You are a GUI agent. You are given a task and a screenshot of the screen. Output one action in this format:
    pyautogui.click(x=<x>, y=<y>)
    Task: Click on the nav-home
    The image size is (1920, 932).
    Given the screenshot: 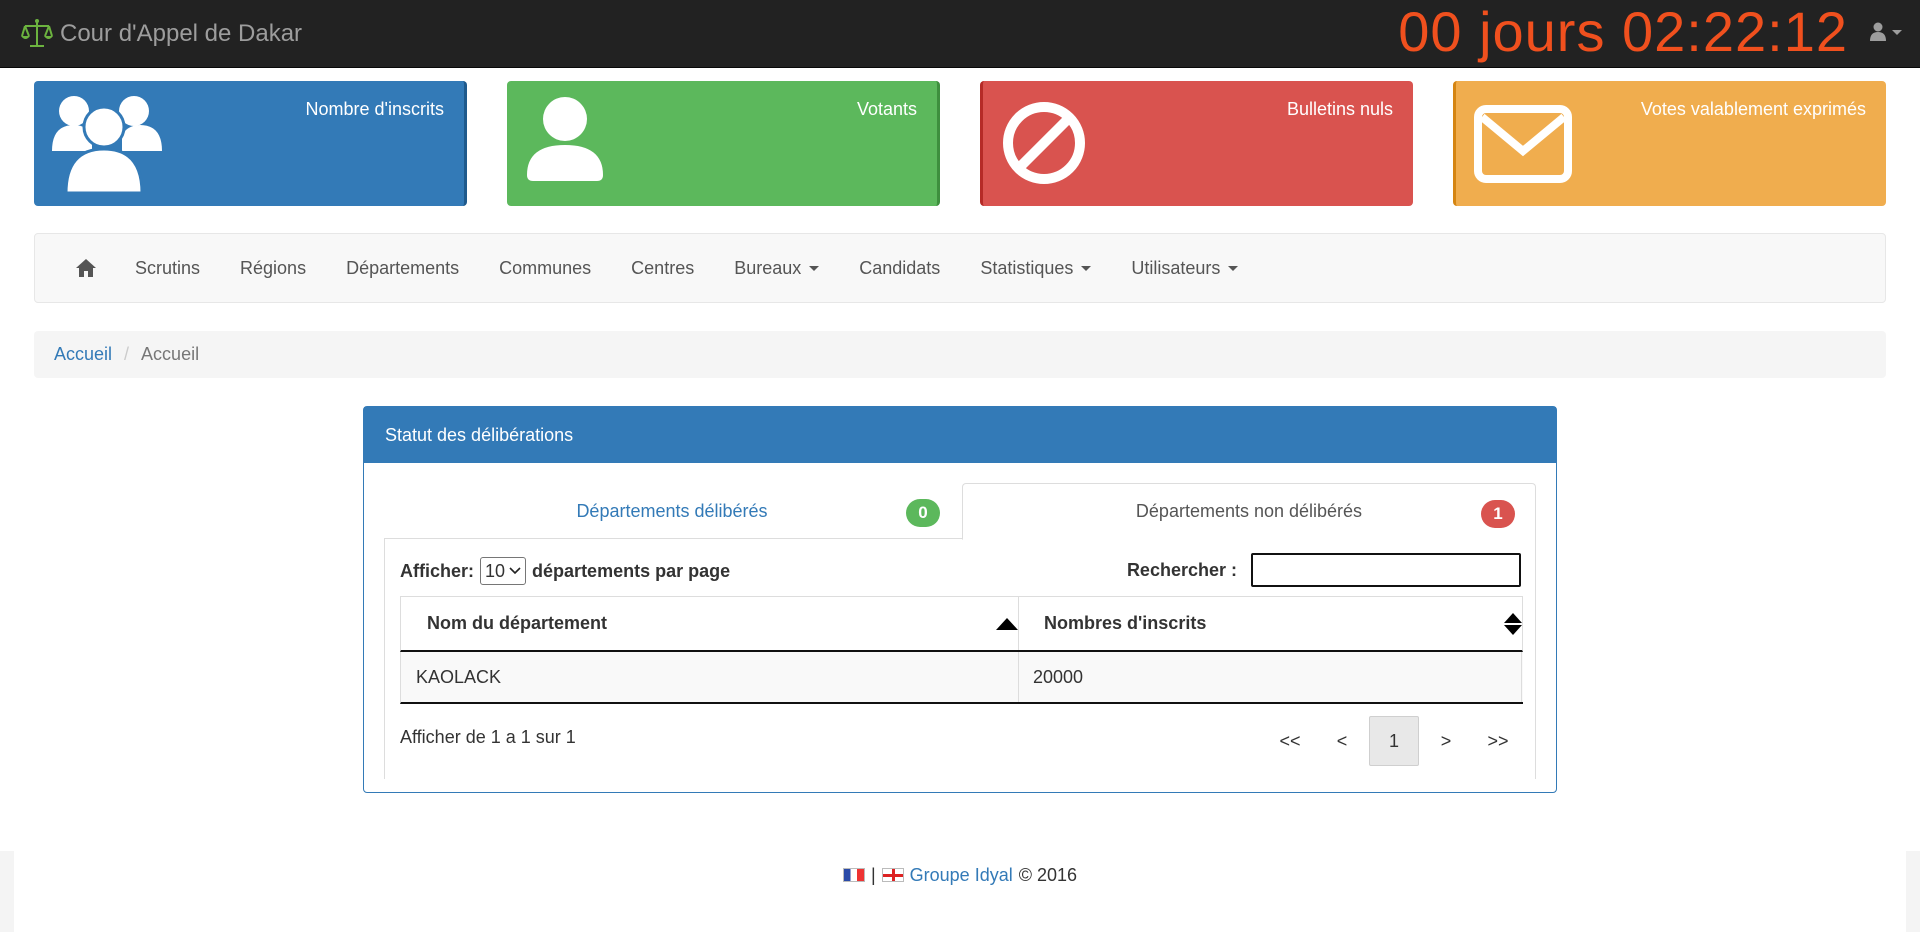 What is the action you would take?
    pyautogui.click(x=86, y=268)
    